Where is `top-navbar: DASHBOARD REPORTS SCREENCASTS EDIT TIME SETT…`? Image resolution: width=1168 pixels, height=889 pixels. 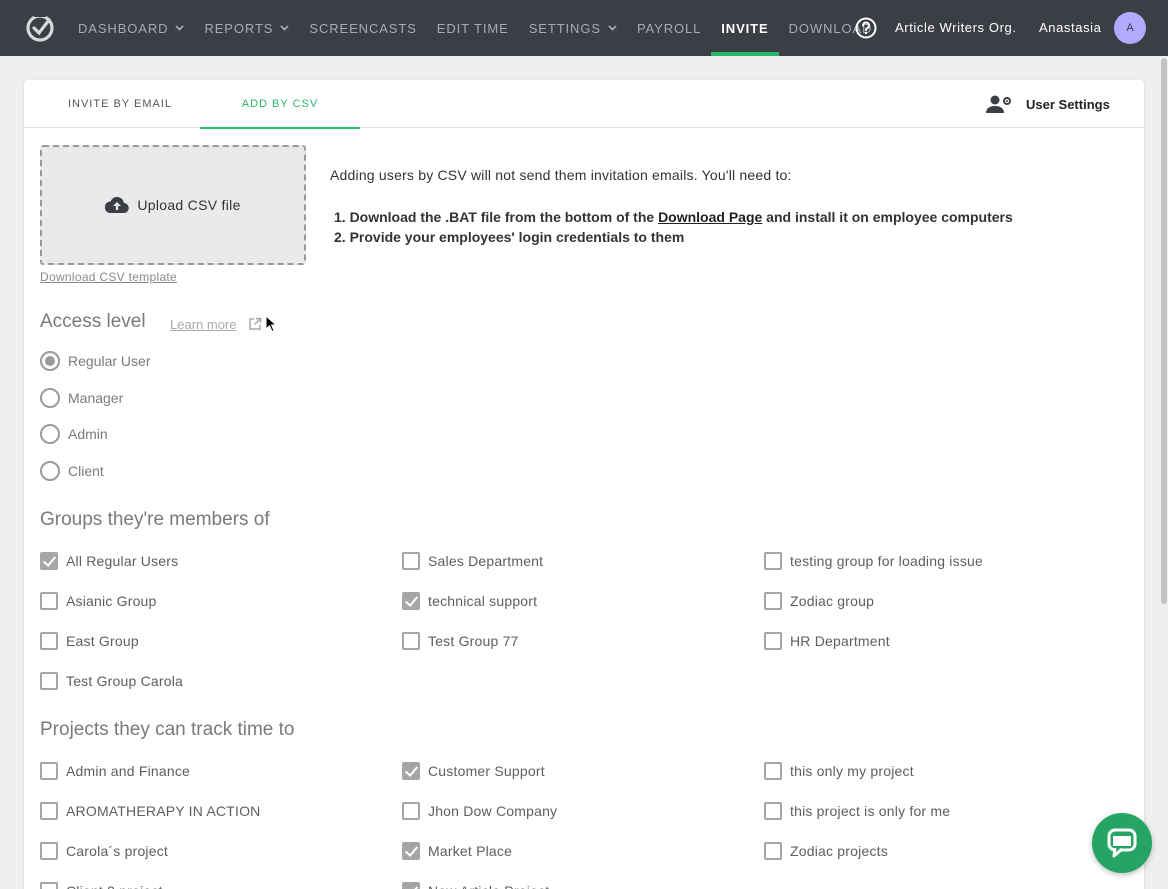 top-navbar: DASHBOARD REPORTS SCREENCASTS EDIT TIME SETT… is located at coordinates (584, 28).